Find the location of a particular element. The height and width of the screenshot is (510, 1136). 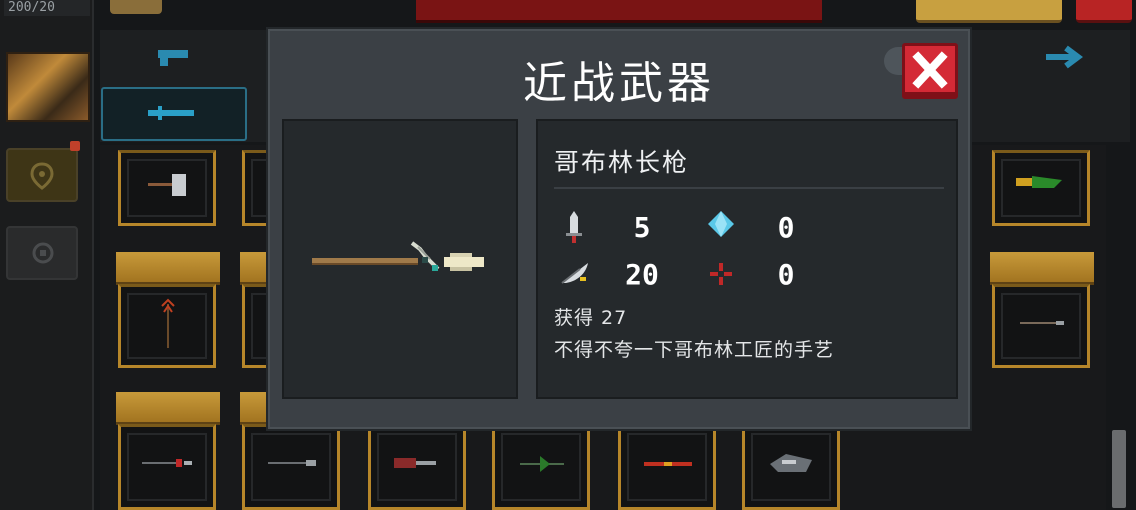

map-pin-icon is located at coordinates (42, 176).